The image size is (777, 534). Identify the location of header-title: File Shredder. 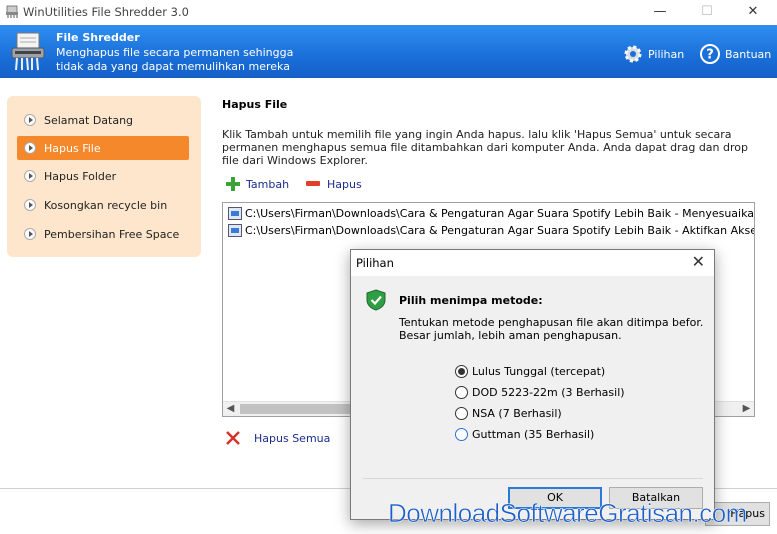
(98, 37).